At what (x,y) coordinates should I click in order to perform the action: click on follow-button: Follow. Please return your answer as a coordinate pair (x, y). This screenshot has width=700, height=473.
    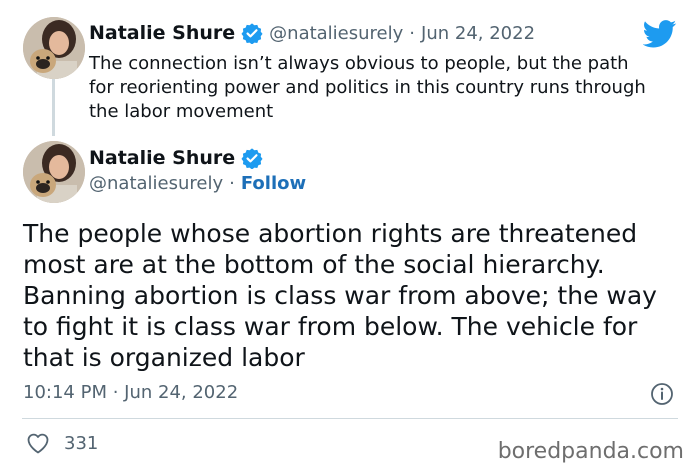
    Looking at the image, I should click on (273, 183).